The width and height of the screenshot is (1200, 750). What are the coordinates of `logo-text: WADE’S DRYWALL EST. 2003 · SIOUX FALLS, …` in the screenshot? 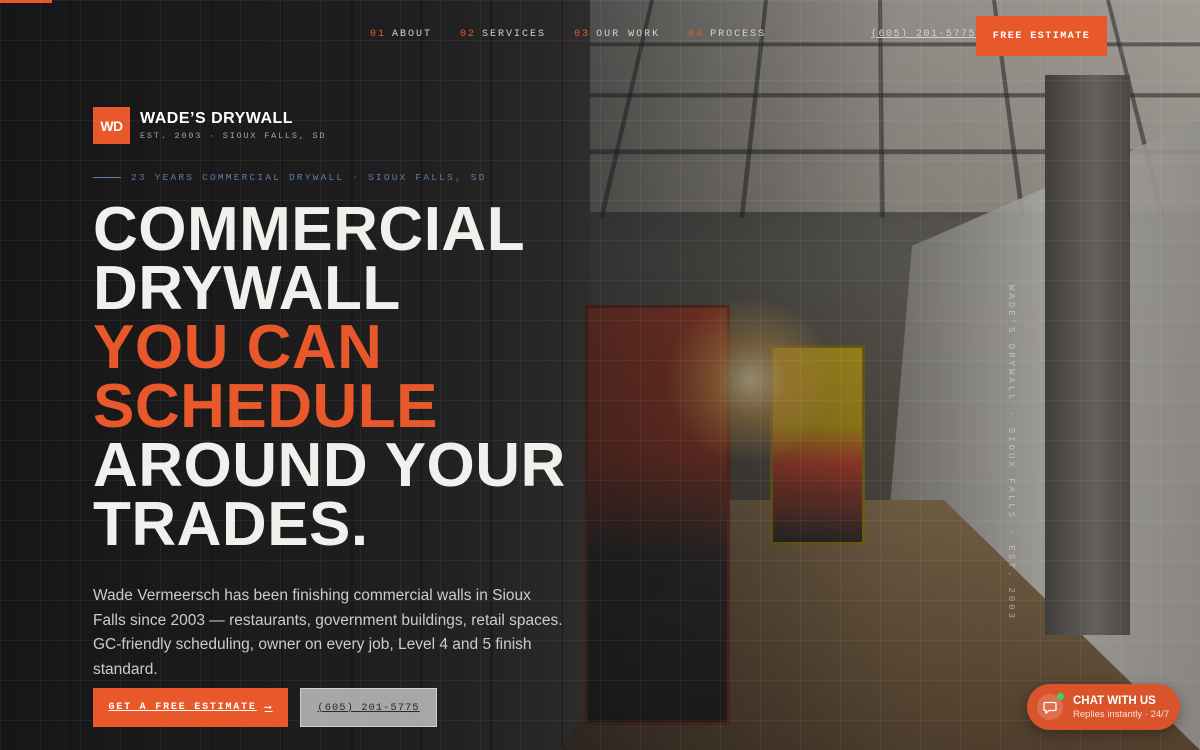 It's located at (233, 125).